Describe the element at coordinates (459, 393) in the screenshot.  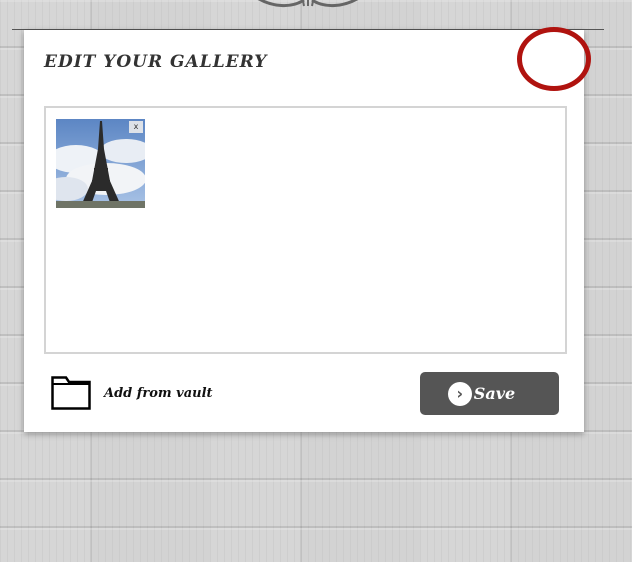
I see `arrow-right-circle-icon: ›` at that location.